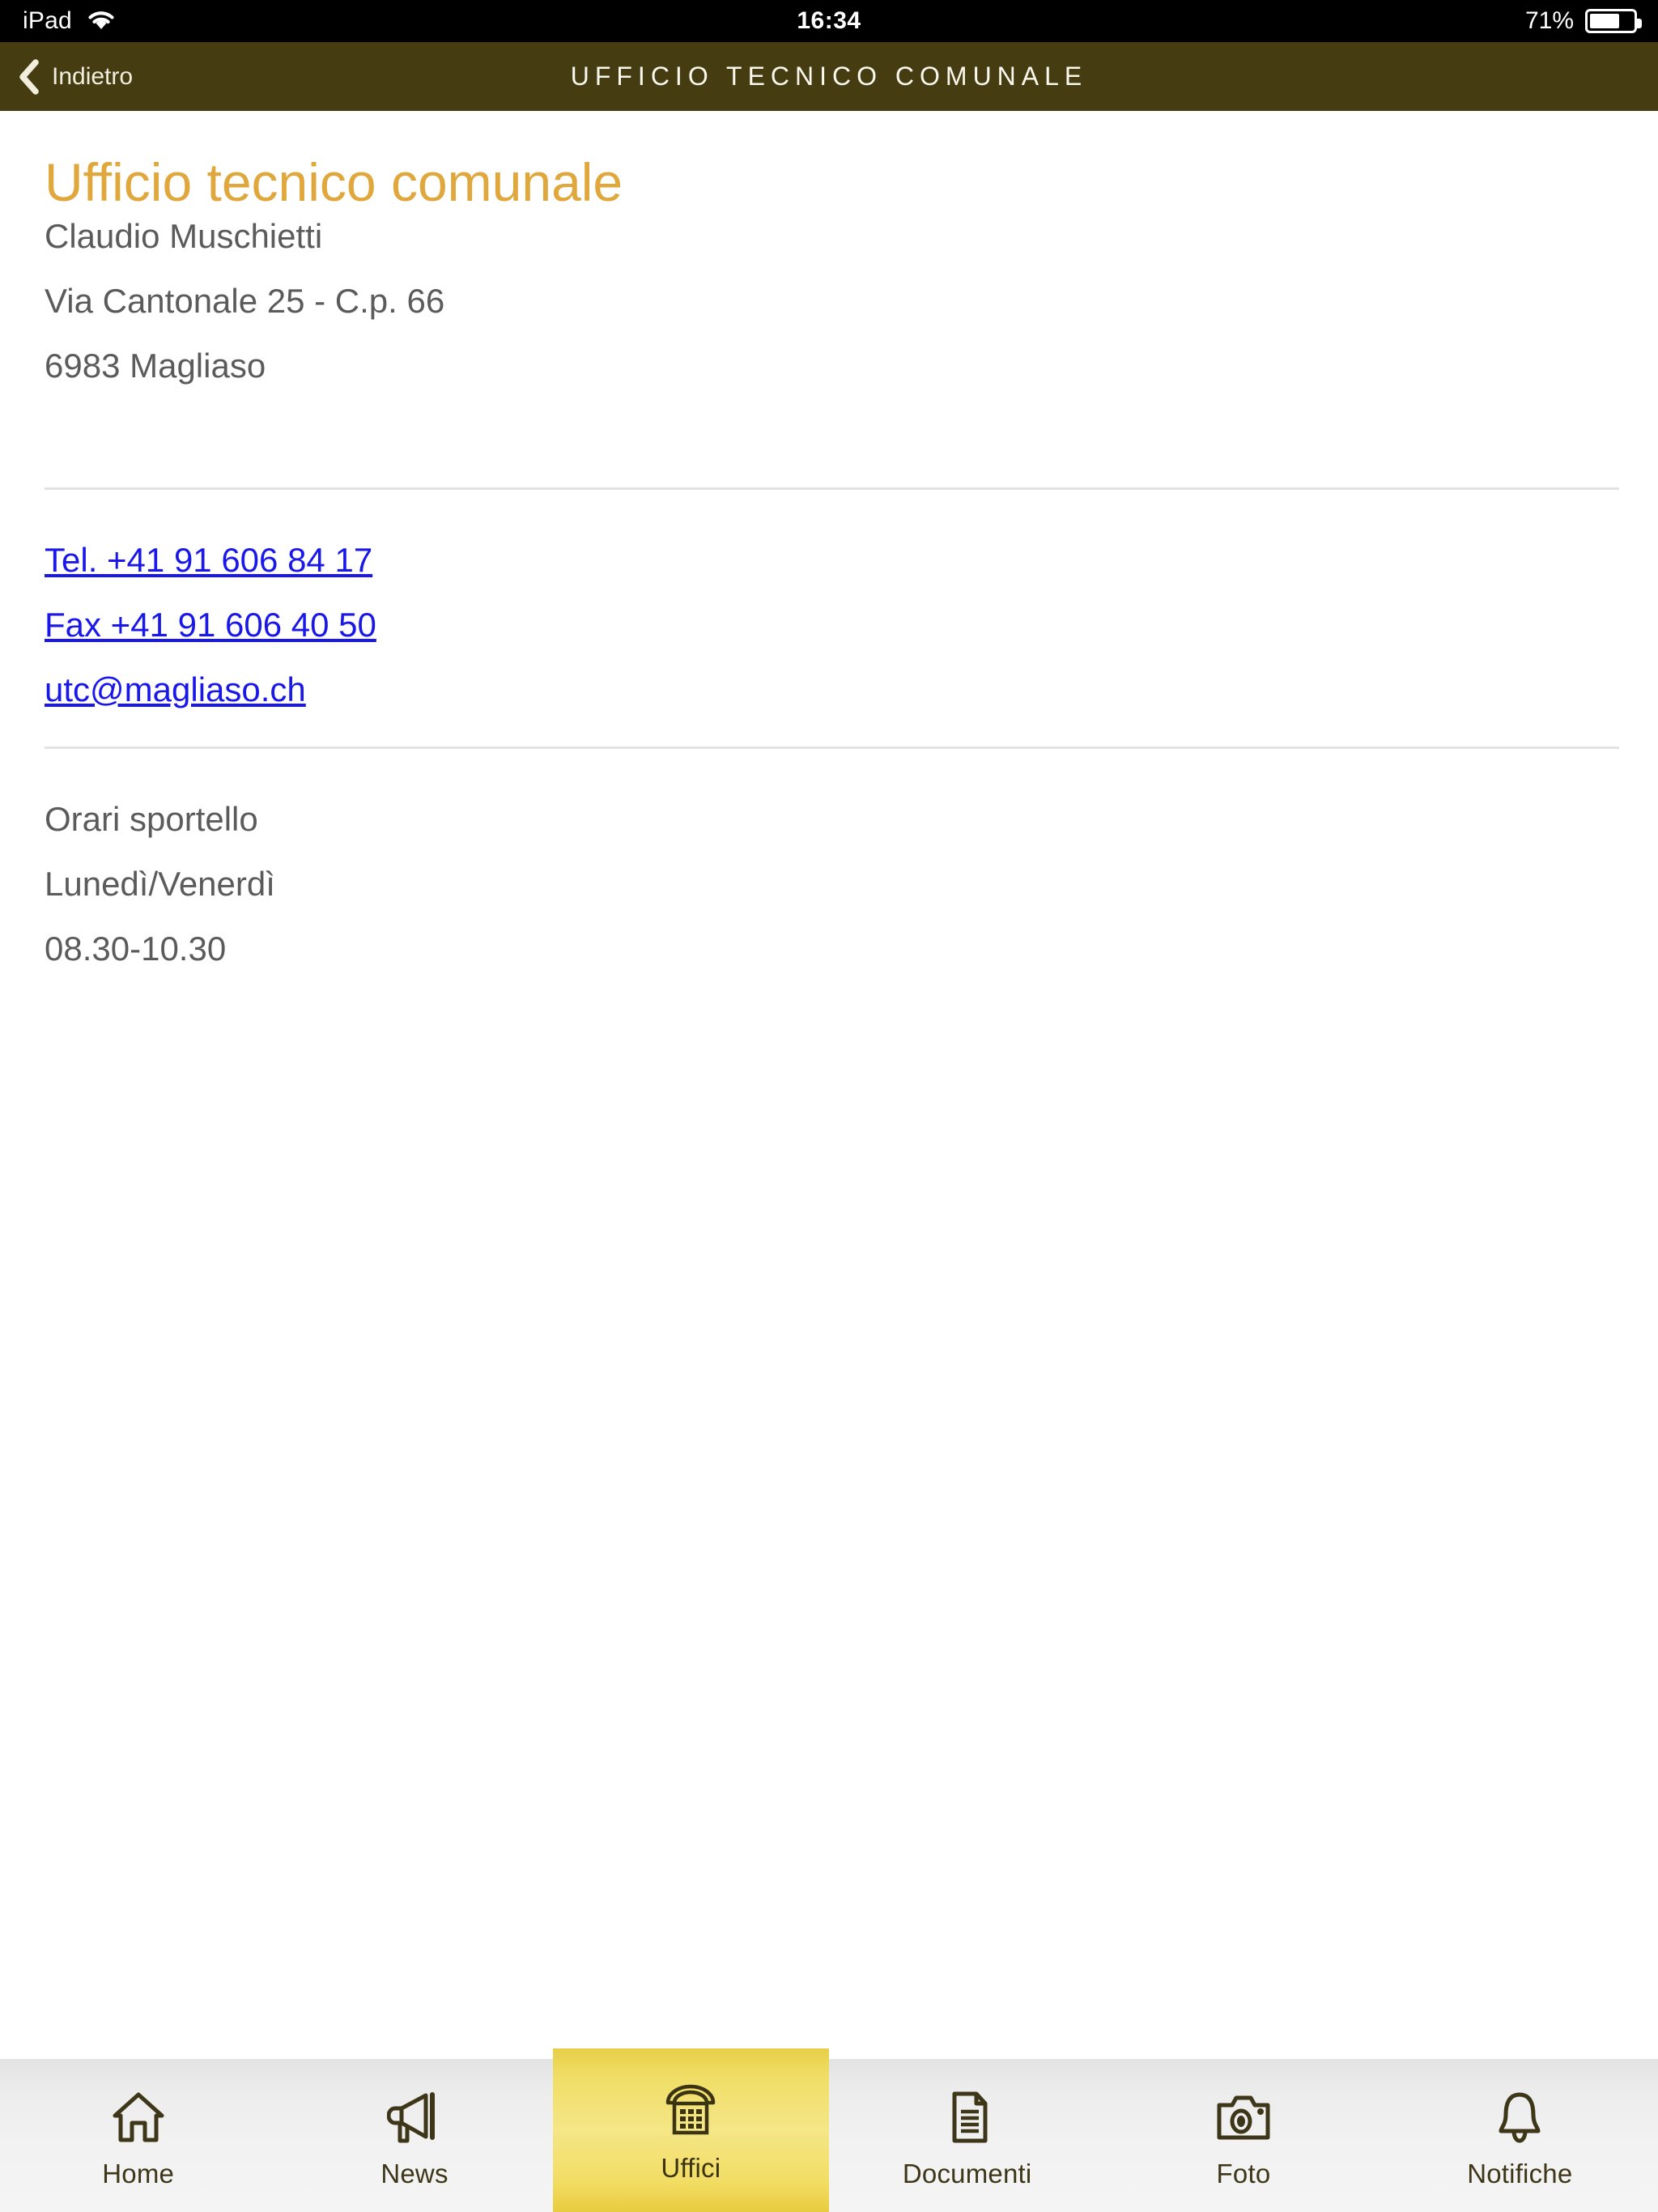 The image size is (1658, 2212). Describe the element at coordinates (691, 2168) in the screenshot. I see `tab-uffici-label: Uffici` at that location.